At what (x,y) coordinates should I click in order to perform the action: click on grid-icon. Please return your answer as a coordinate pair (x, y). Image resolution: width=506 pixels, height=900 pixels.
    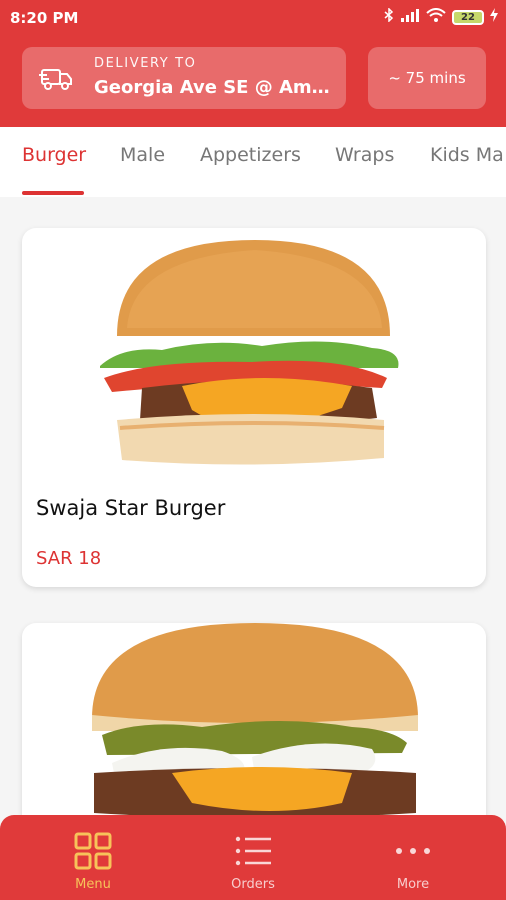
    Looking at the image, I should click on (93, 851).